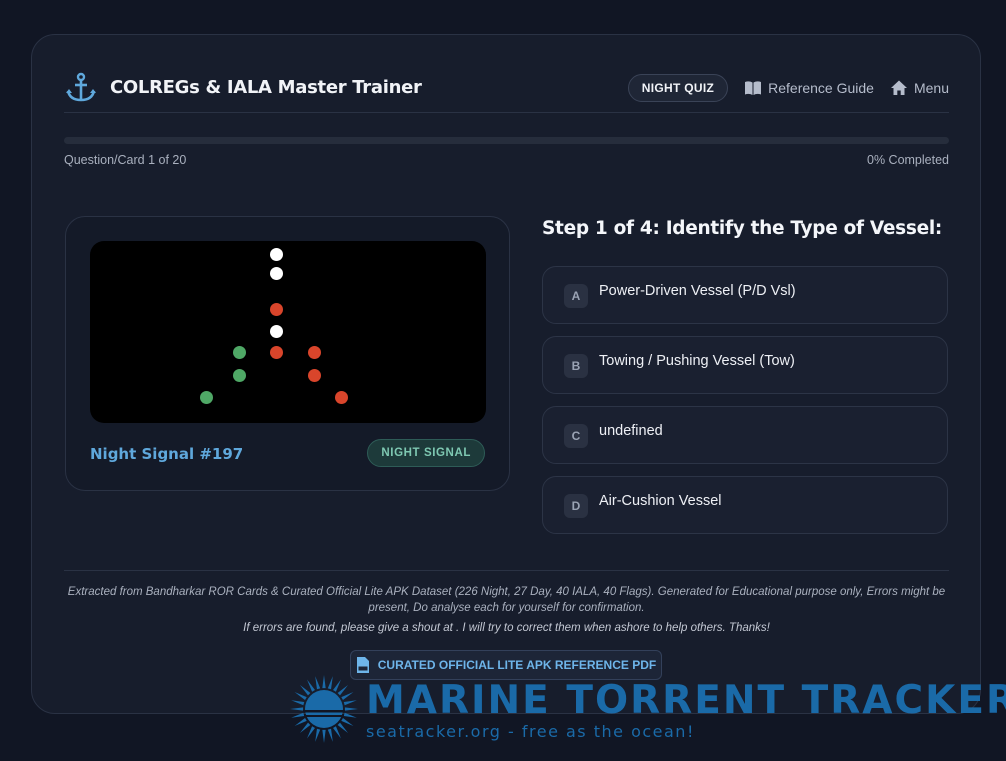  I want to click on option-key: B, so click(576, 366).